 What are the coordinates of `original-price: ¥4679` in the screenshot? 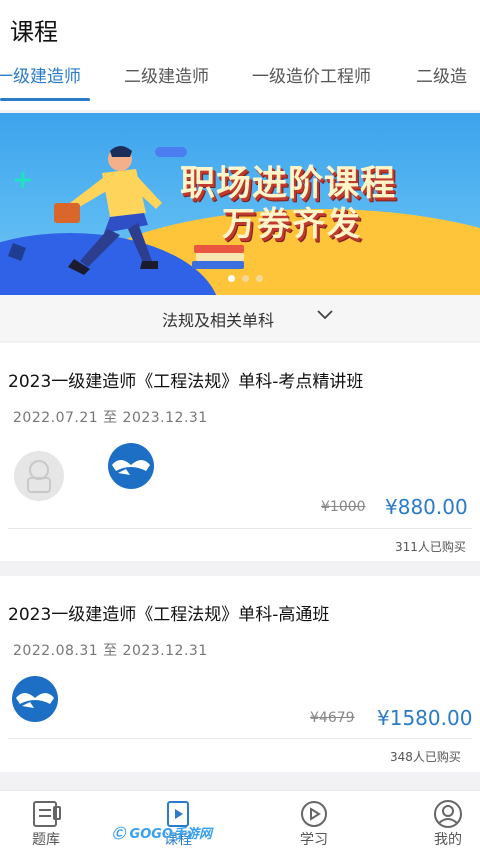 It's located at (332, 718).